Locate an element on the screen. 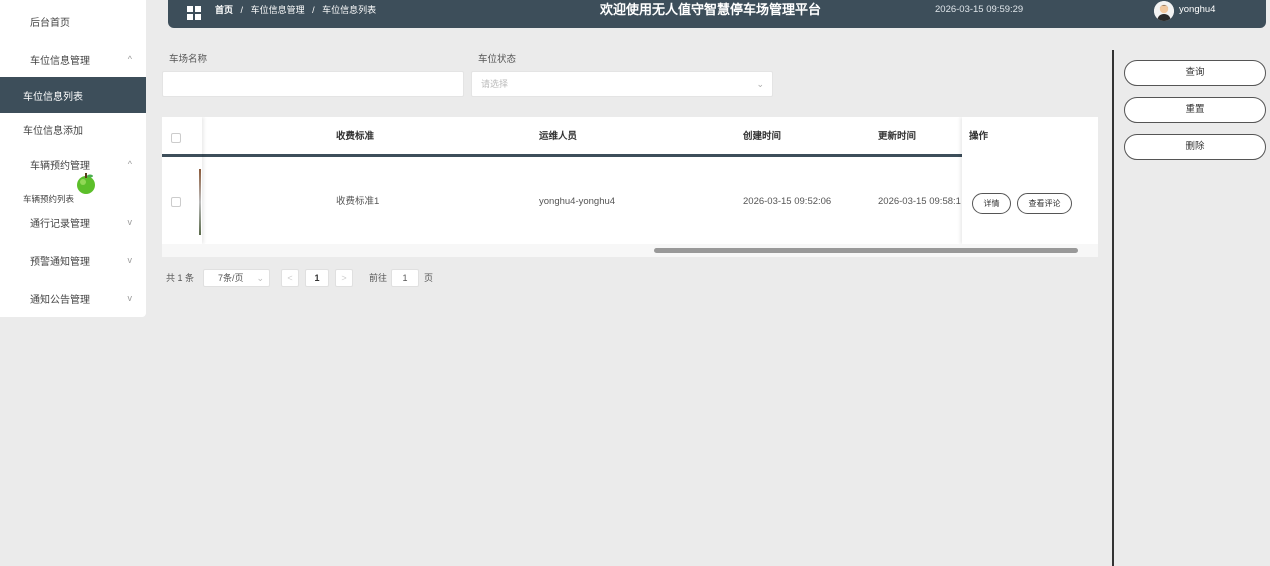 This screenshot has width=1270, height=566. sidebar-item-parking-info-management: 车位信息管理 ^ is located at coordinates (73, 59).